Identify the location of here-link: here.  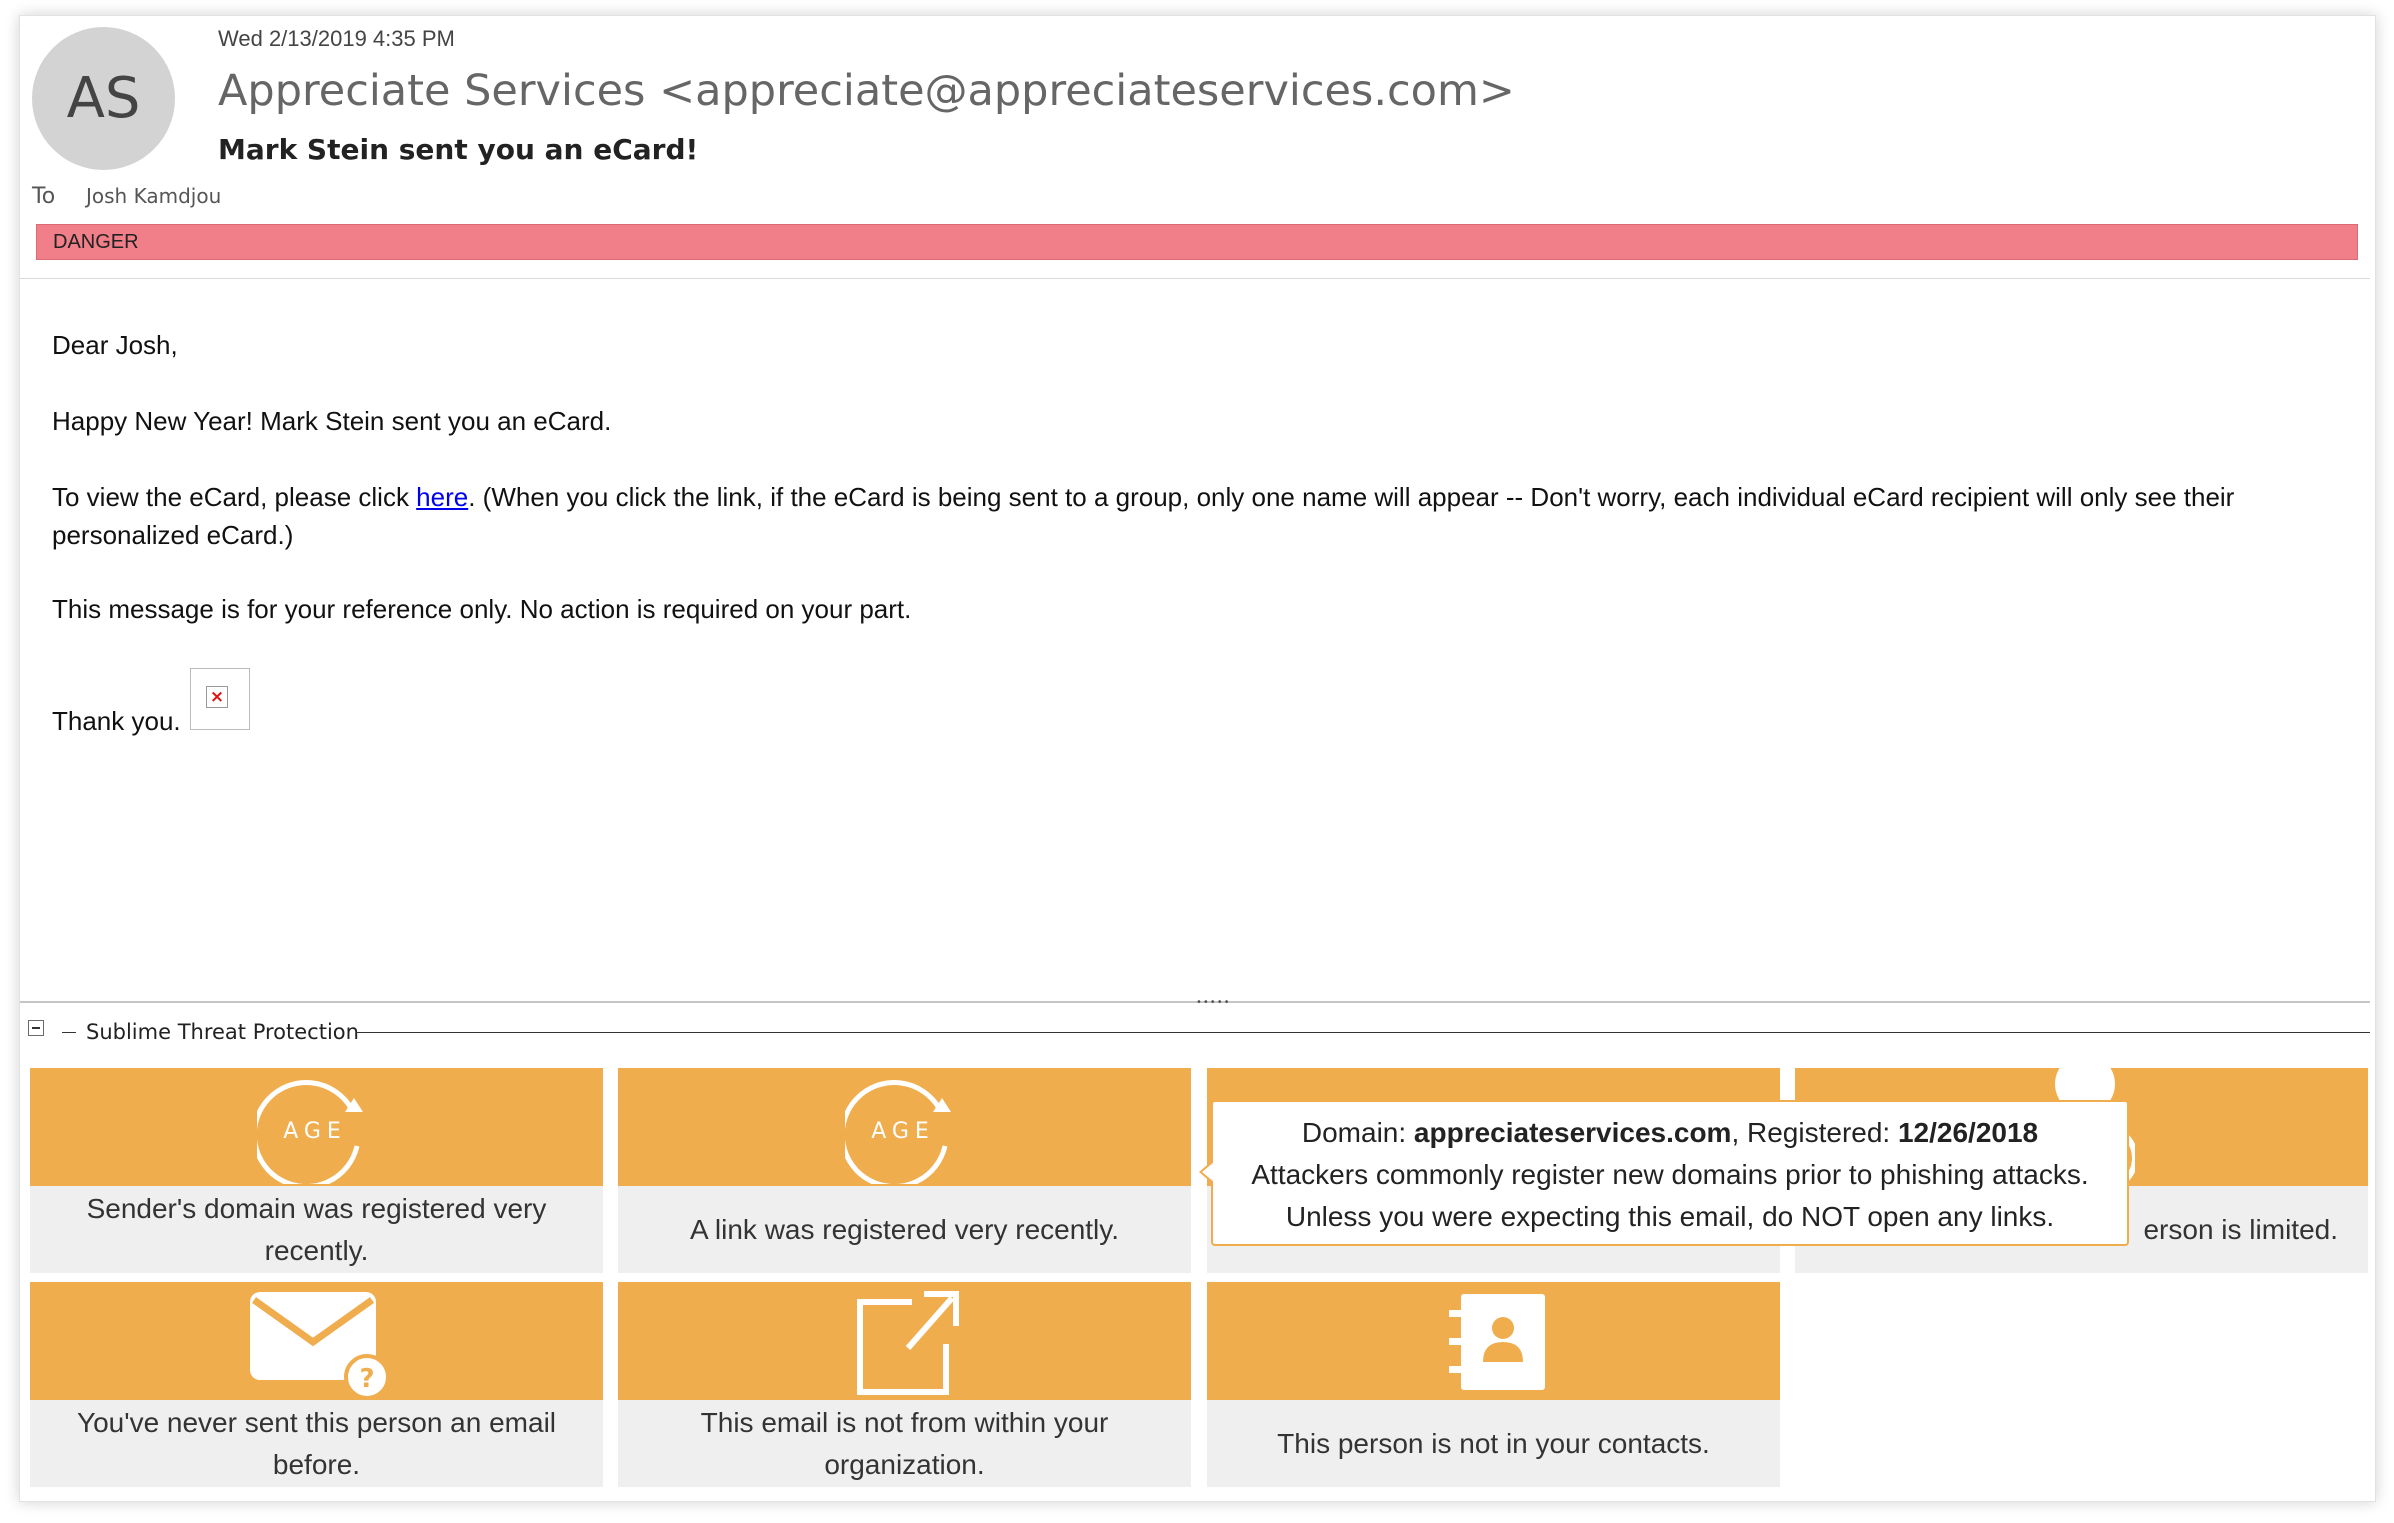
(442, 497).